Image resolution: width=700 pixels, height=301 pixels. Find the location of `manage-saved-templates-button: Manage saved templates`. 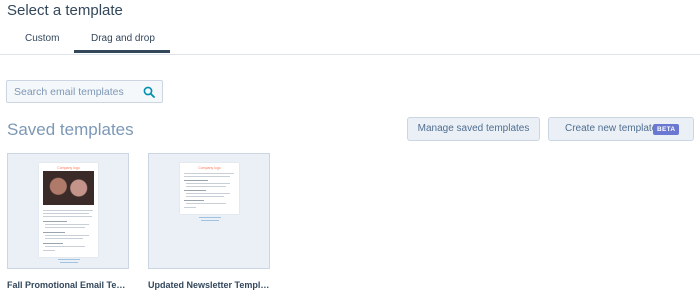

manage-saved-templates-button: Manage saved templates is located at coordinates (473, 129).